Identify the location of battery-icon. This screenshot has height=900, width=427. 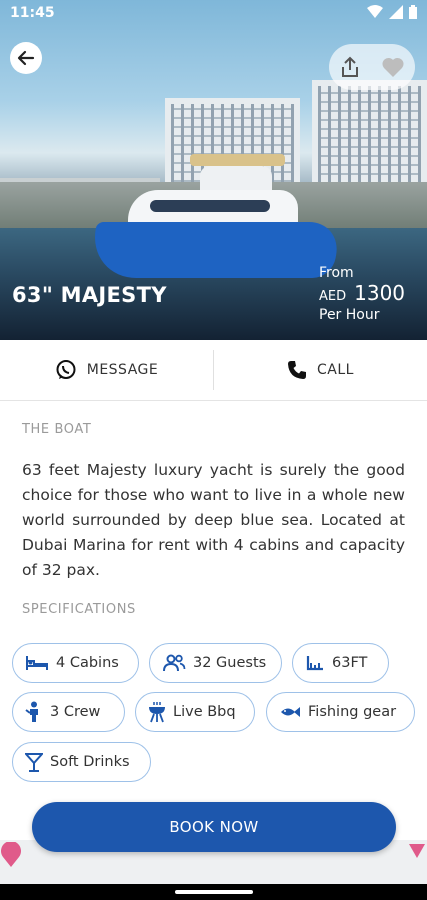
(413, 12).